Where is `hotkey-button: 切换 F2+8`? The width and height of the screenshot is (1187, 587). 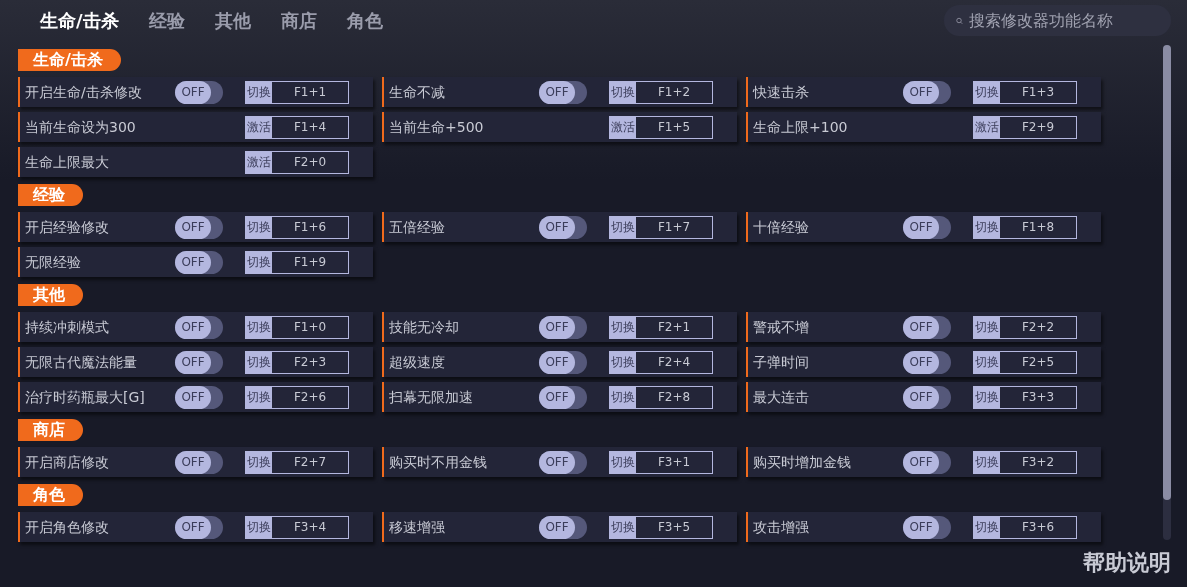 hotkey-button: 切换 F2+8 is located at coordinates (661, 397).